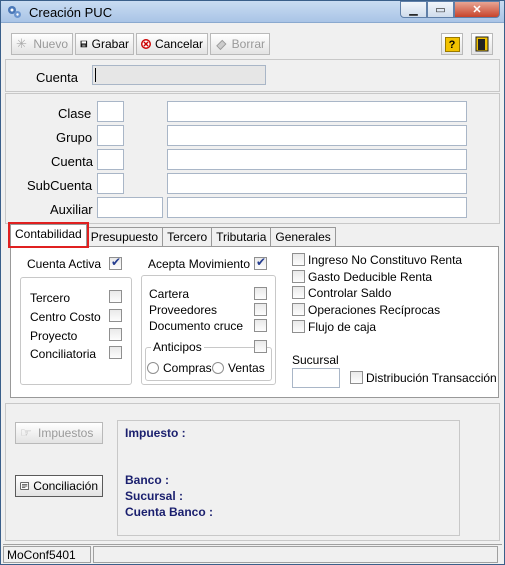 This screenshot has width=505, height=565. Describe the element at coordinates (60, 185) in the screenshot. I see `subcuenta-label: SubCuenta` at that location.